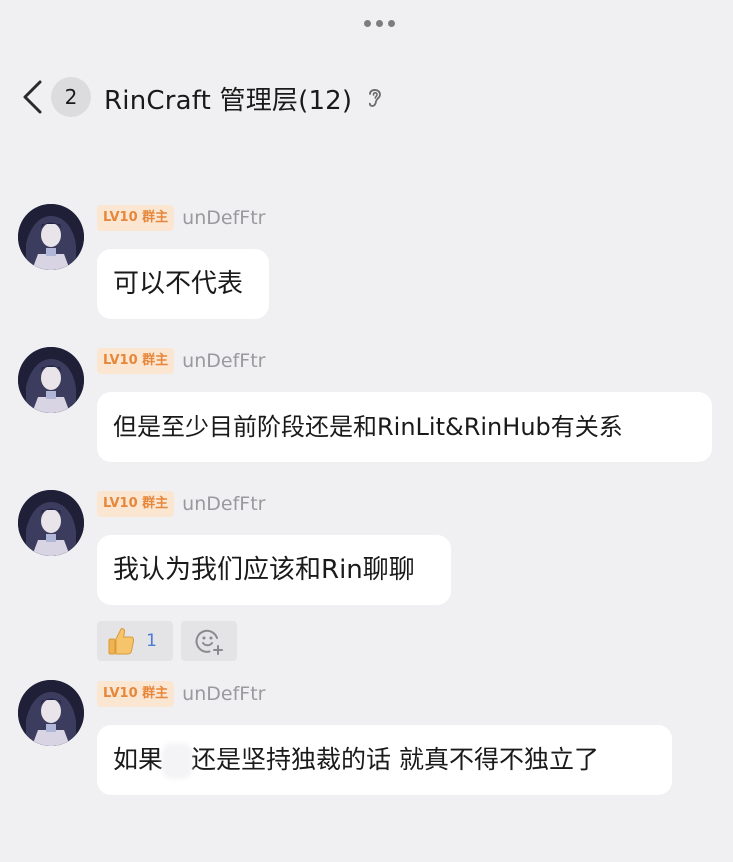 The height and width of the screenshot is (862, 733). Describe the element at coordinates (177, 761) in the screenshot. I see `redacted-blur` at that location.